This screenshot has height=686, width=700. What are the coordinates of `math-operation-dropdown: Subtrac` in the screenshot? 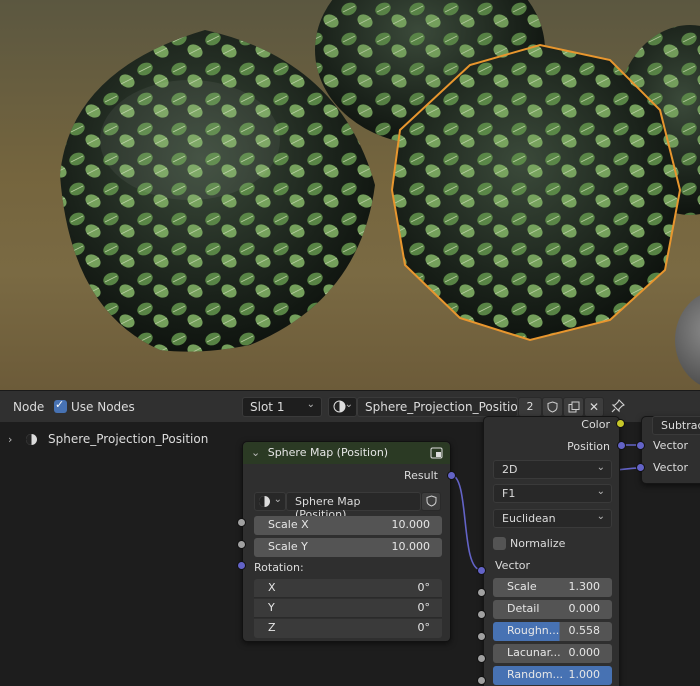 It's located at (676, 425).